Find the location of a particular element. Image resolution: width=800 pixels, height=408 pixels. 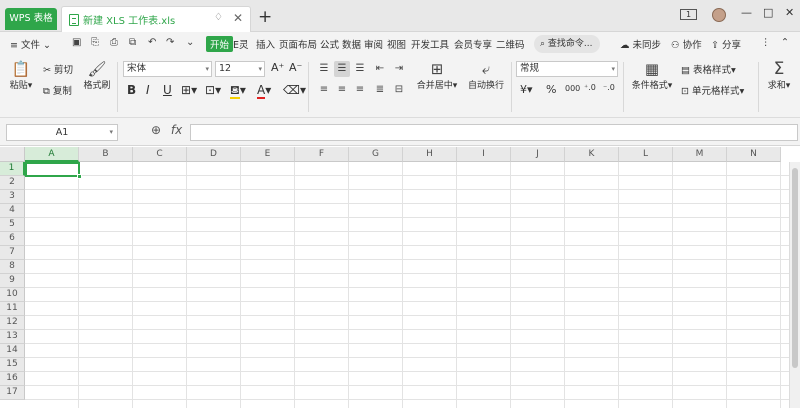

collapse-ribbon-icon: ⌃ is located at coordinates (785, 42).